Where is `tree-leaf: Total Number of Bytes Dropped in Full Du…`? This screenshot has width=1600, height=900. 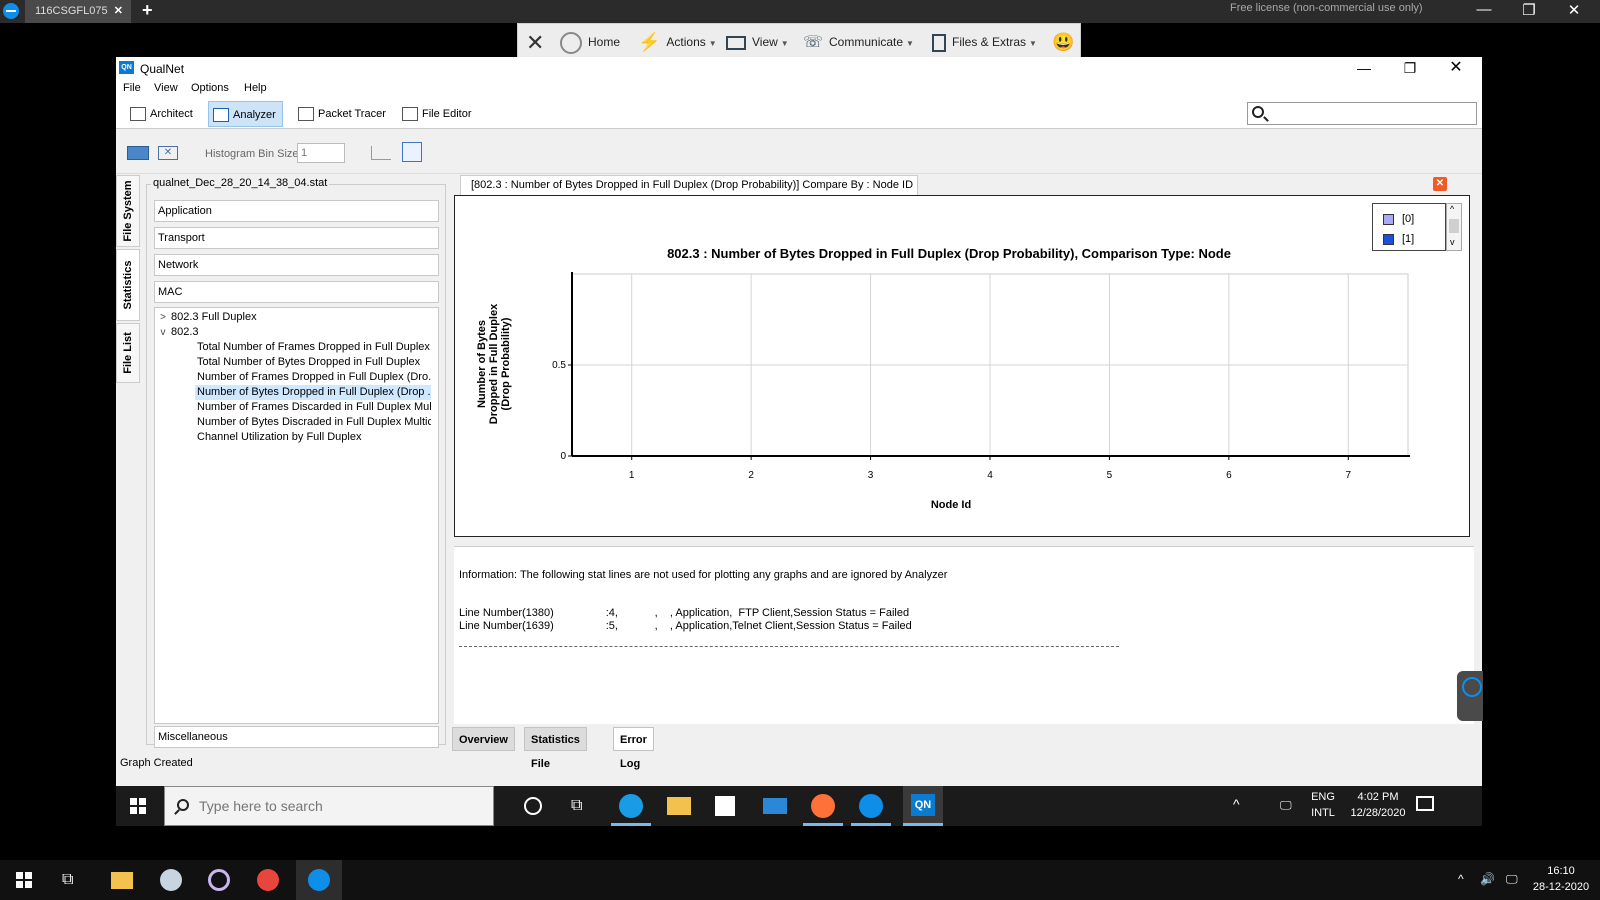 tree-leaf: Total Number of Bytes Dropped in Full Du… is located at coordinates (313, 362).